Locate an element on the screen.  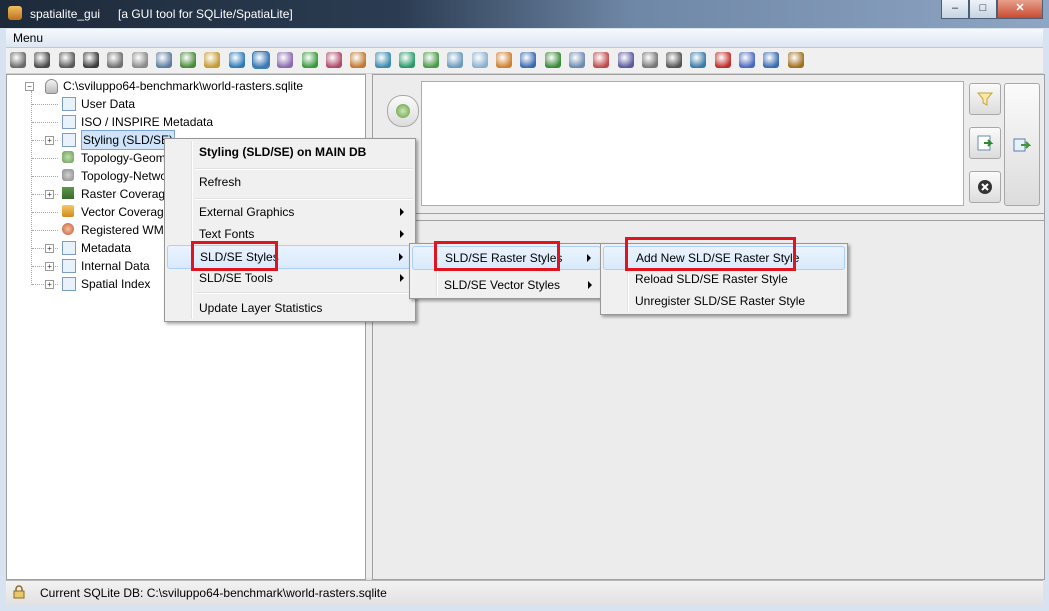
tree-item-label: Topology-Netwo is located at coordinates (124, 176).